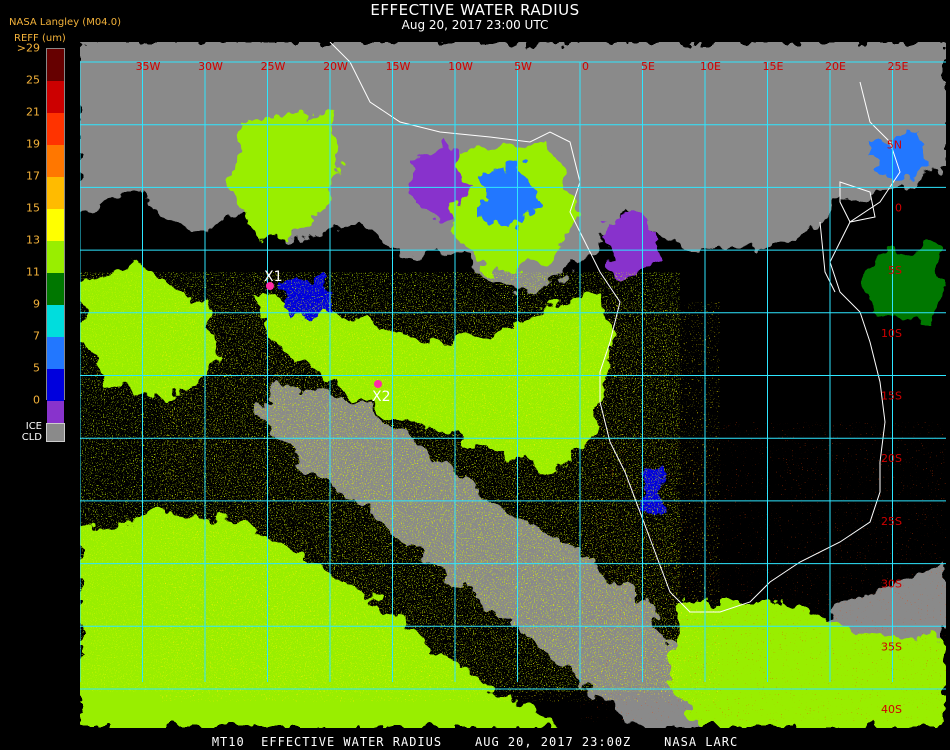 The height and width of the screenshot is (750, 950). What do you see at coordinates (33, 426) in the screenshot?
I see `ice-label-line1: ICE` at bounding box center [33, 426].